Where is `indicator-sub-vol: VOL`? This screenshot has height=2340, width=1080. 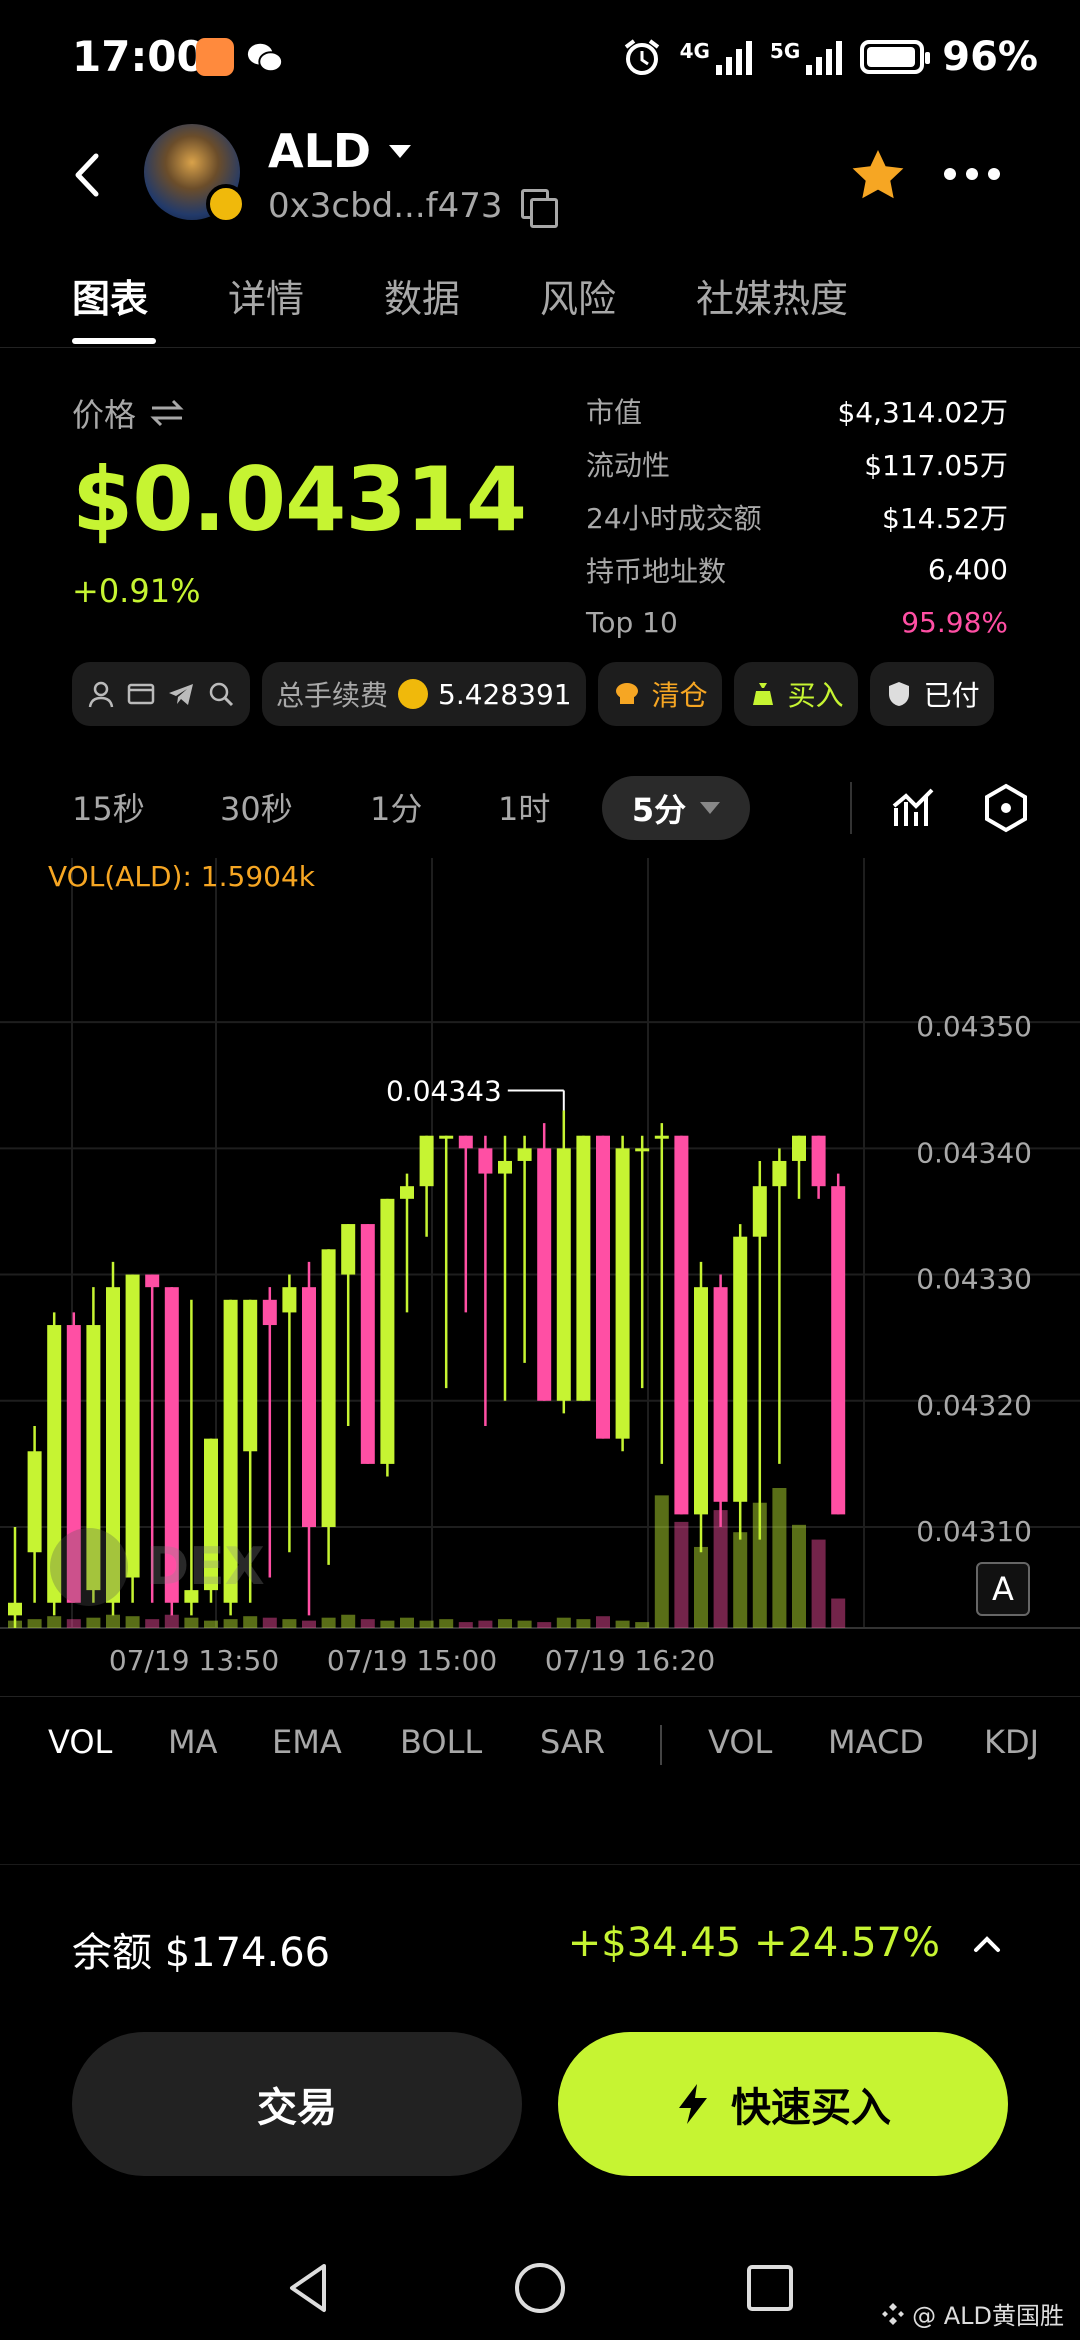
indicator-sub-vol: VOL is located at coordinates (740, 1742).